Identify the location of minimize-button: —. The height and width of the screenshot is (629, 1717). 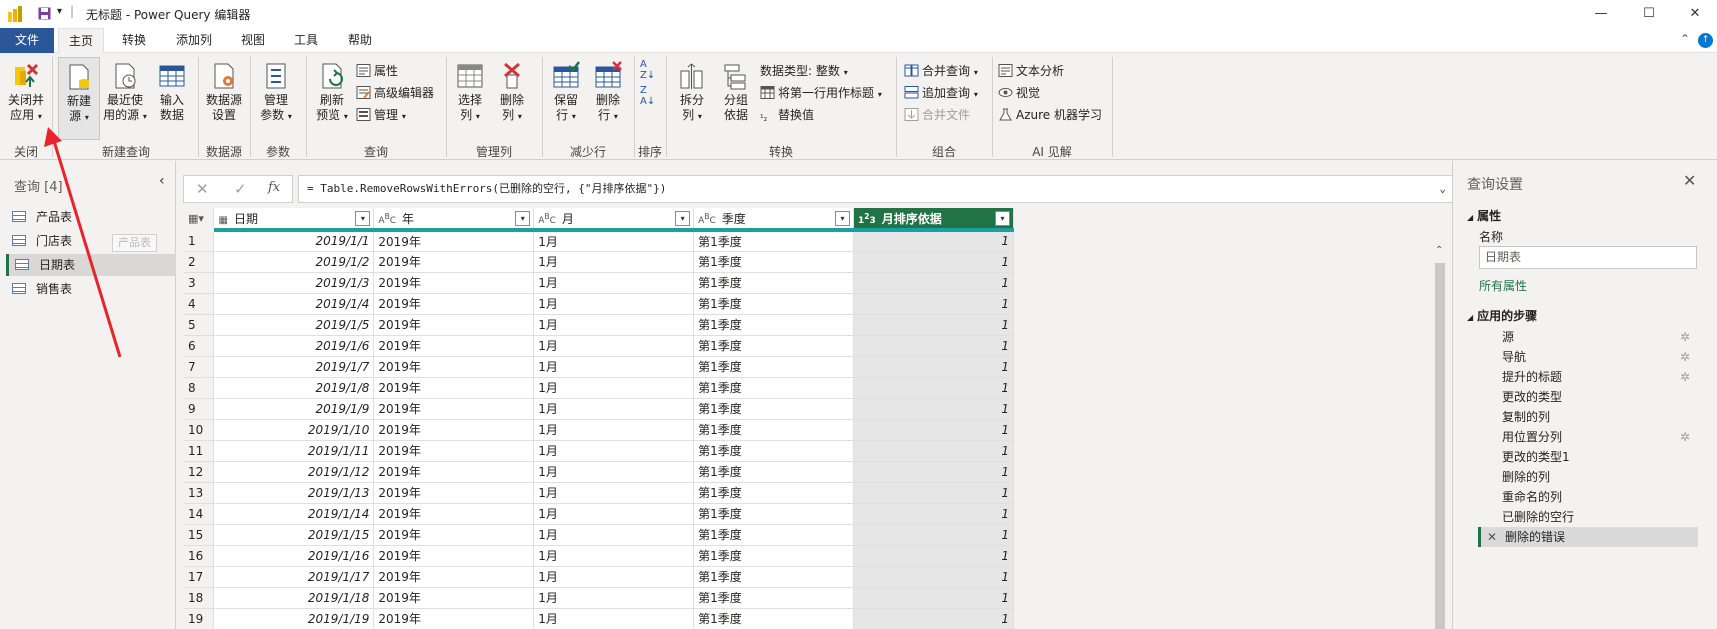
(1601, 14).